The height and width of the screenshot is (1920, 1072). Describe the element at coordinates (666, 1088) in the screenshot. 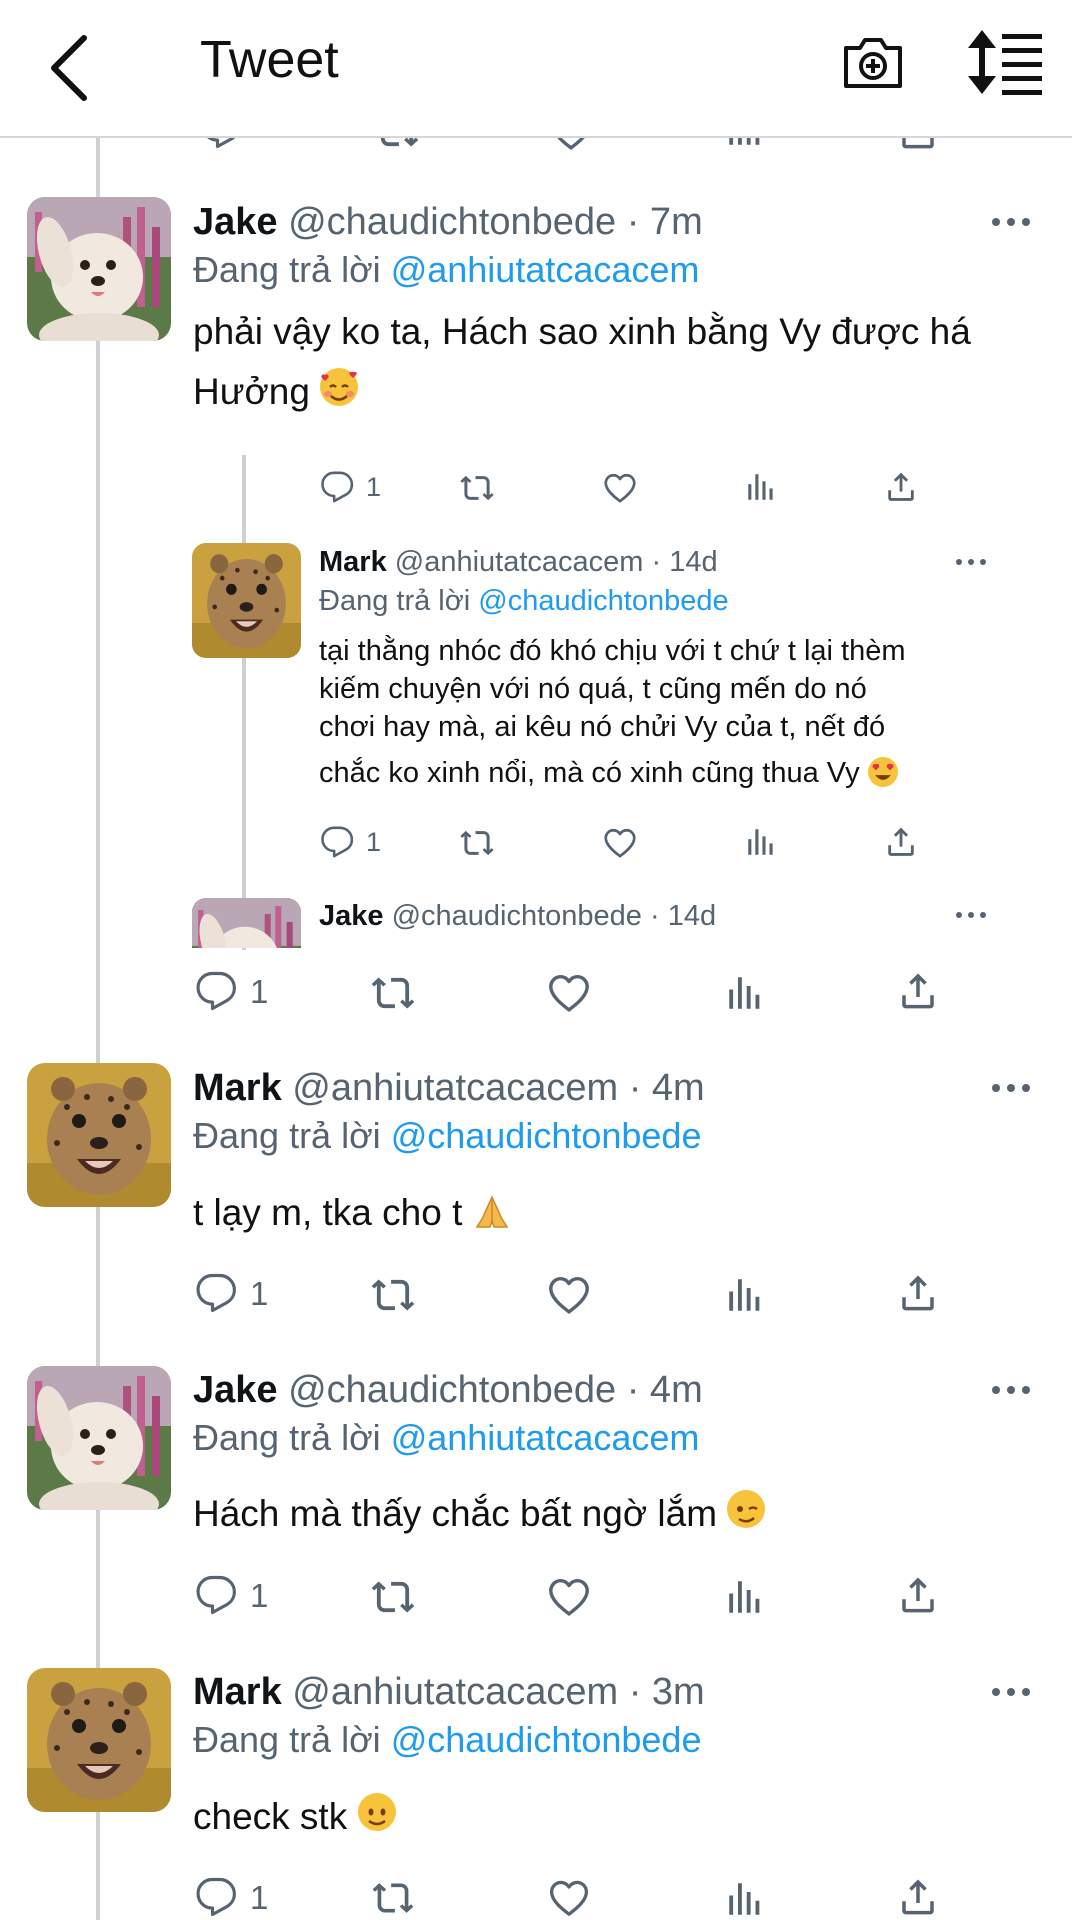

I see `timestamp: · 4m` at that location.